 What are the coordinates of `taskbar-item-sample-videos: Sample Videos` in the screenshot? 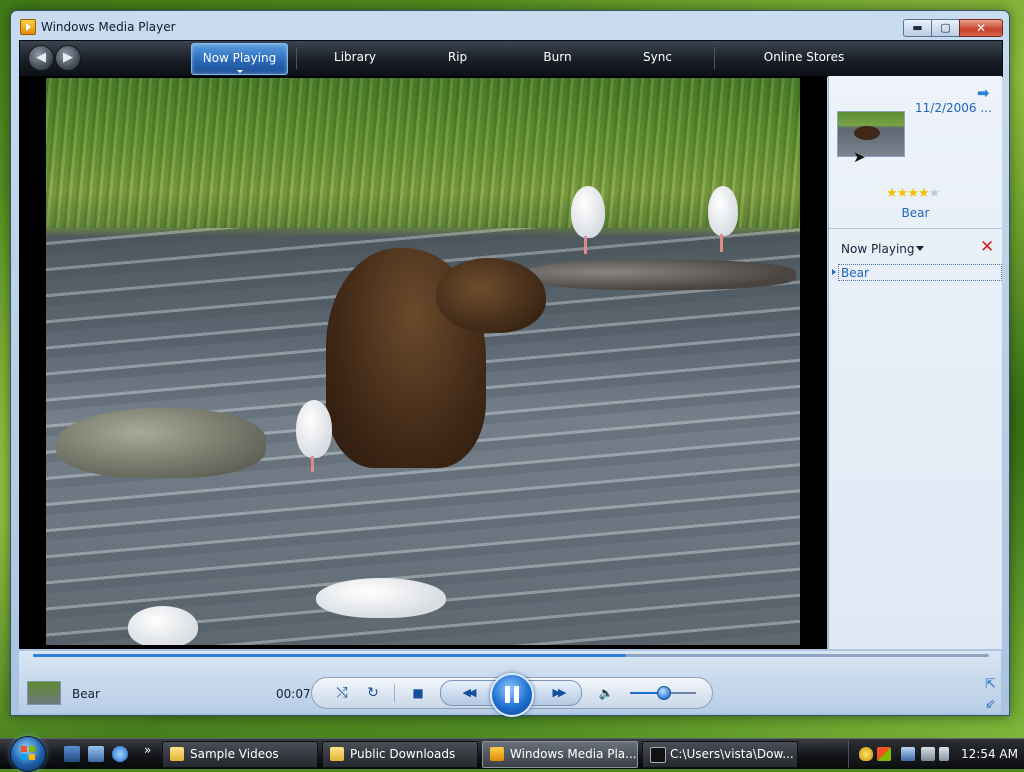 It's located at (240, 754).